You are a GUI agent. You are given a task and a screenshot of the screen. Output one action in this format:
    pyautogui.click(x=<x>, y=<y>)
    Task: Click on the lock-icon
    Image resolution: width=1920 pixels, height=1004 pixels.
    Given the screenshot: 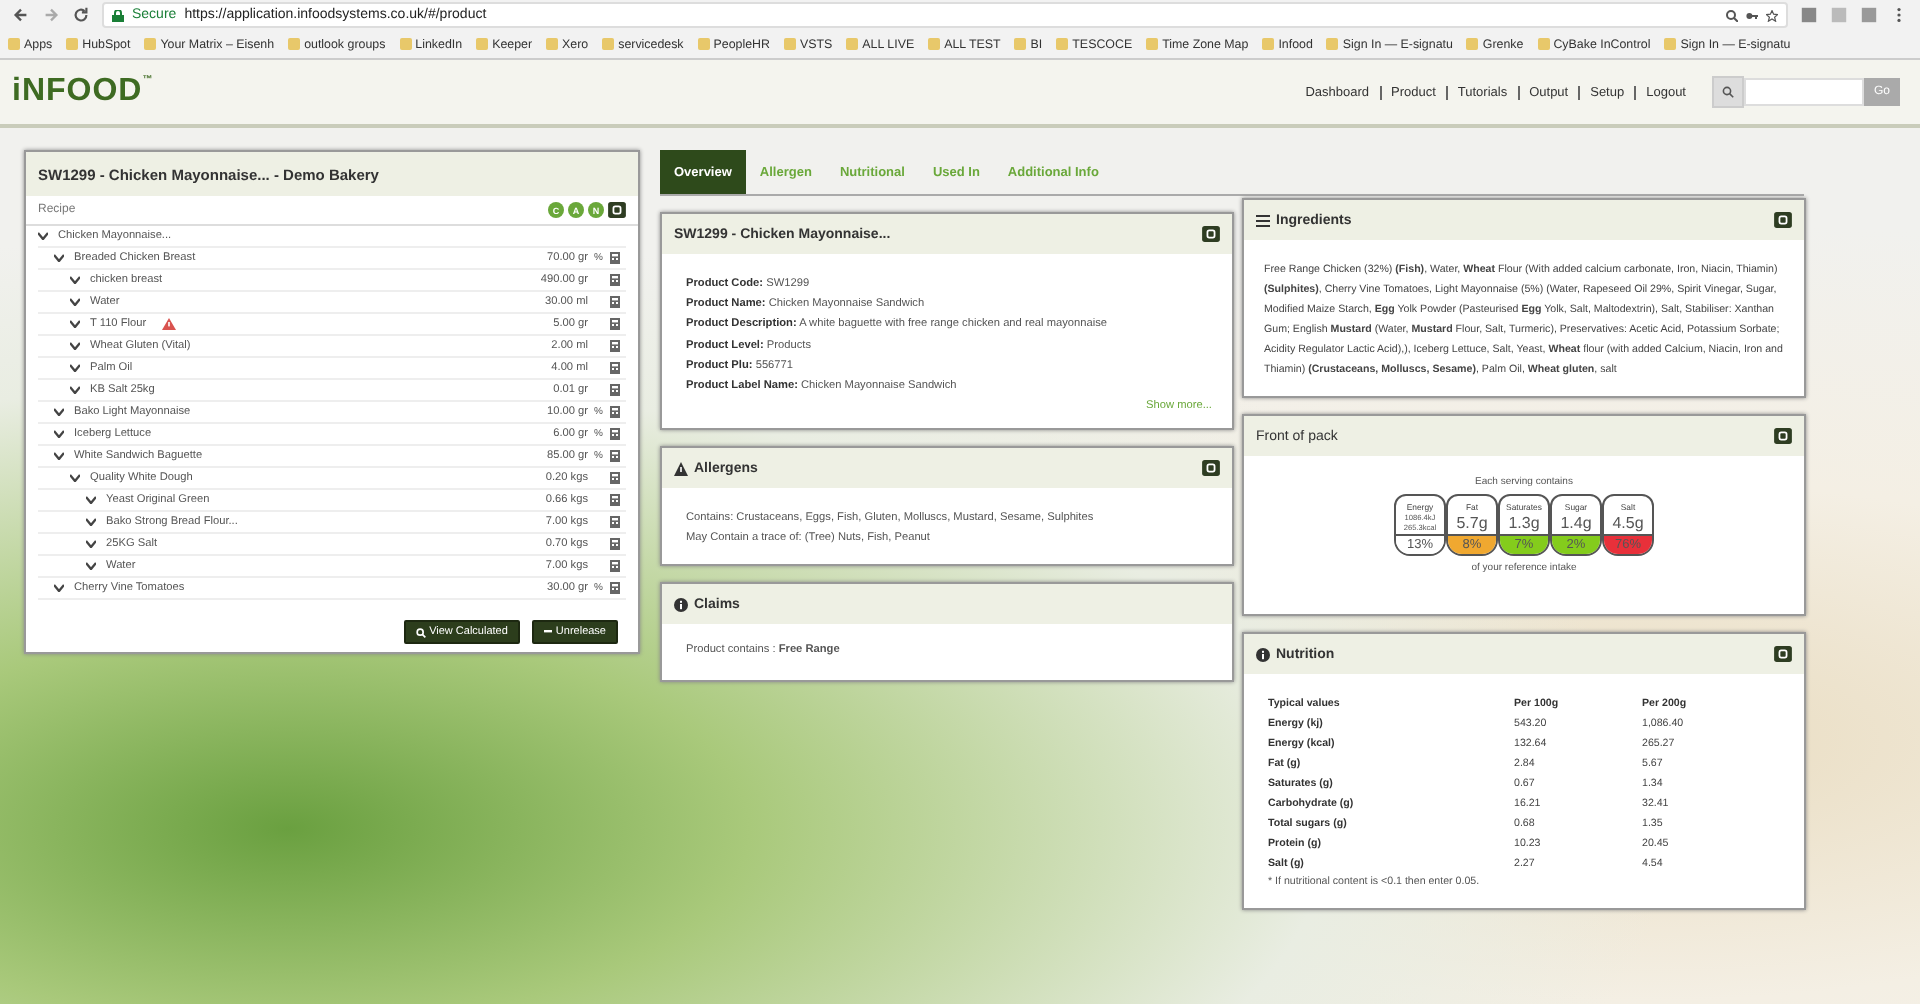 What is the action you would take?
    pyautogui.click(x=118, y=15)
    